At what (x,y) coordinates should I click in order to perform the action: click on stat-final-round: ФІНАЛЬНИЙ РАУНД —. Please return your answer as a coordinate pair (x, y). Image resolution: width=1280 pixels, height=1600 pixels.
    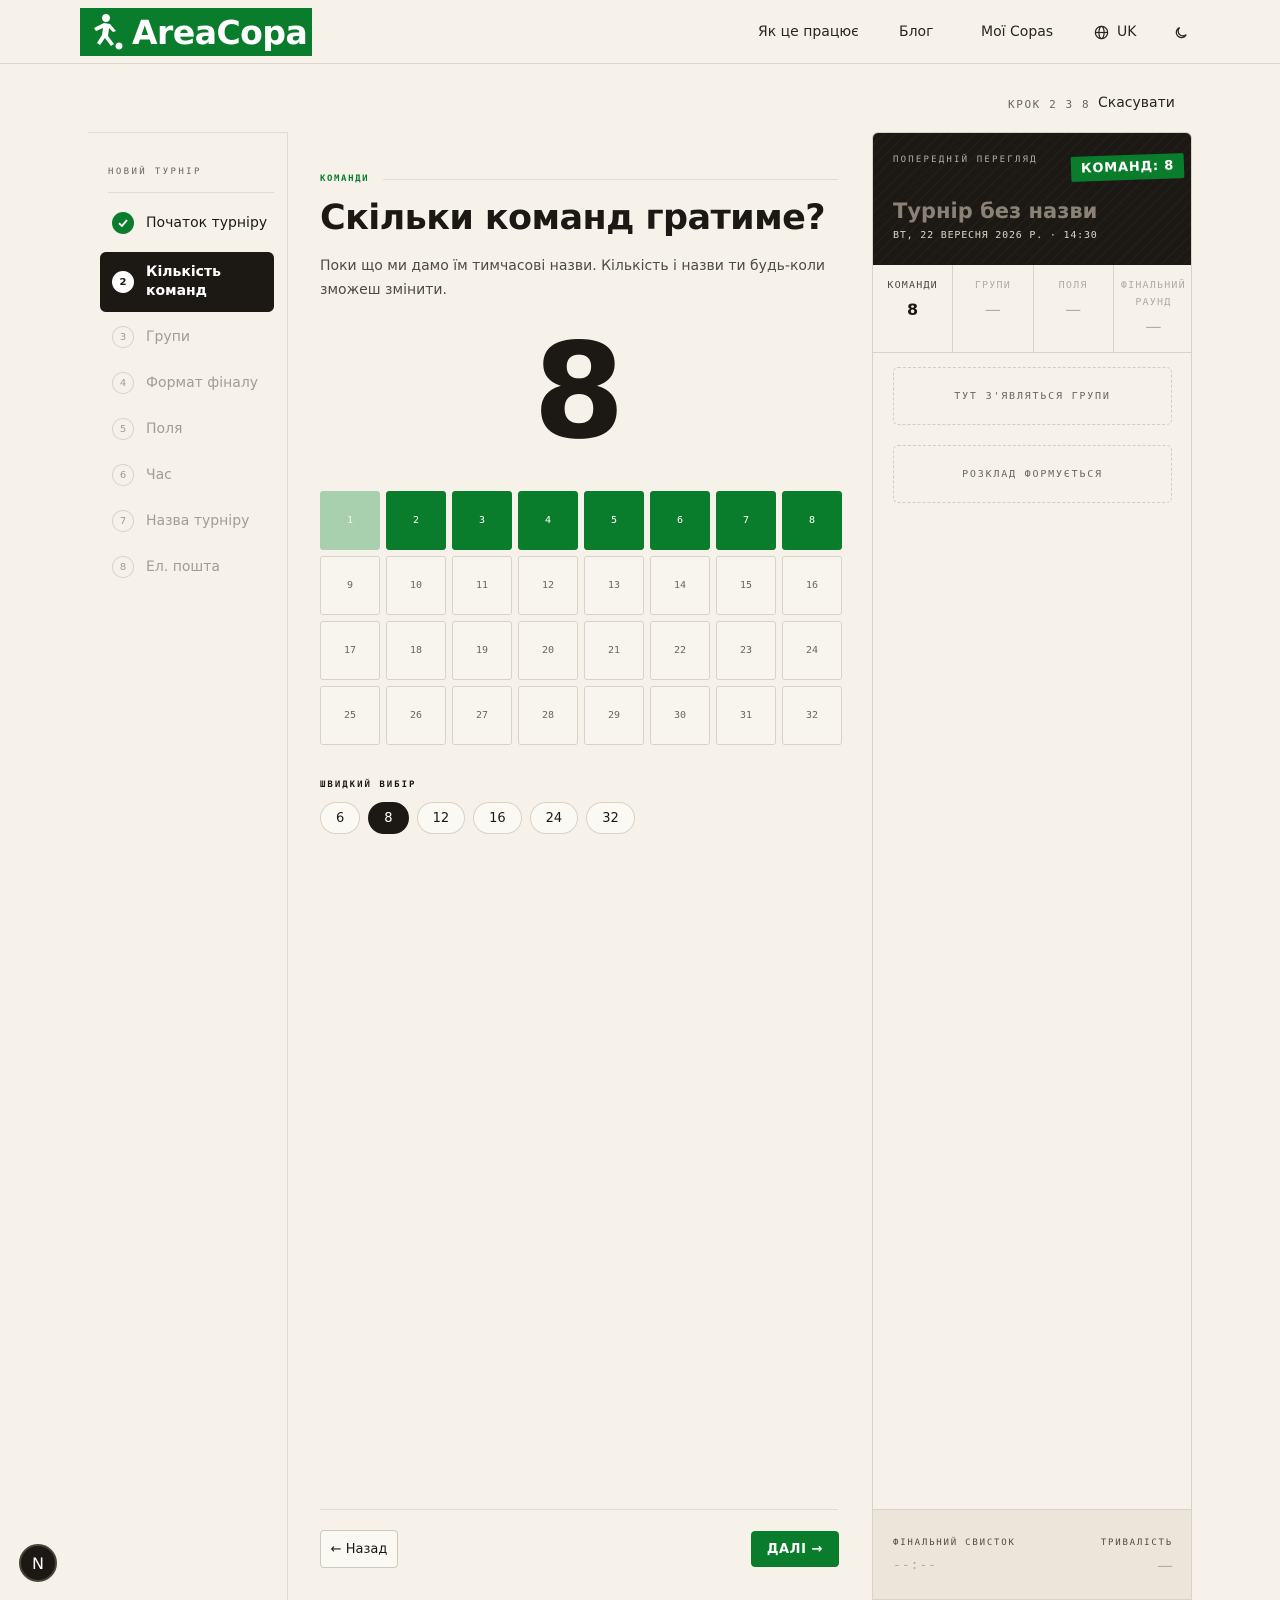
    Looking at the image, I should click on (1152, 308).